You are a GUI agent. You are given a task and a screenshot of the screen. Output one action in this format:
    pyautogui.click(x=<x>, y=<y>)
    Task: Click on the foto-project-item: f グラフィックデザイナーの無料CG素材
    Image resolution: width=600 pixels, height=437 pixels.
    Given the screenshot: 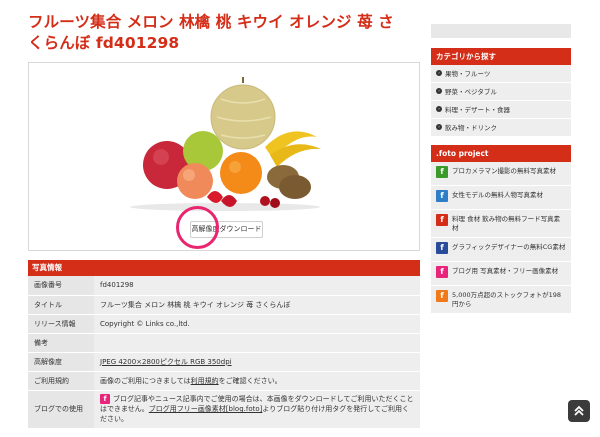 What is the action you would take?
    pyautogui.click(x=501, y=250)
    